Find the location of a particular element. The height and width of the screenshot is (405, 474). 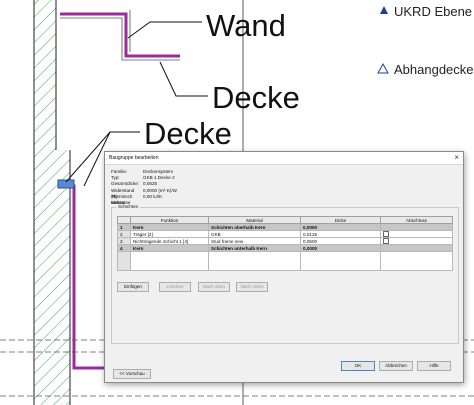

table-row: 1 Kern Schichten oberhalb Kern 0,0000 is located at coordinates (285, 227).